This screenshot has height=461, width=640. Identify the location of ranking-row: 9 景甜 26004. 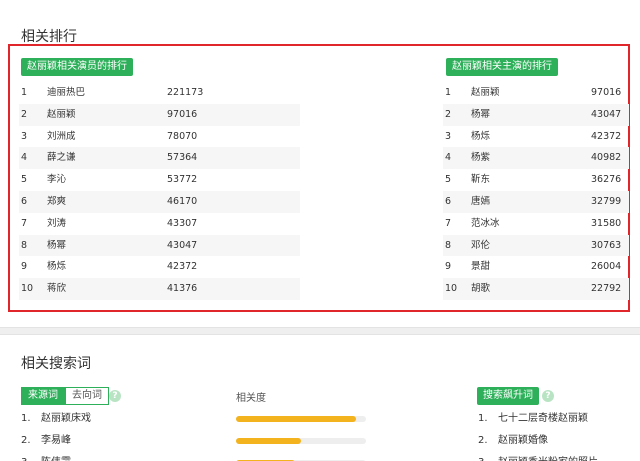
(536, 267).